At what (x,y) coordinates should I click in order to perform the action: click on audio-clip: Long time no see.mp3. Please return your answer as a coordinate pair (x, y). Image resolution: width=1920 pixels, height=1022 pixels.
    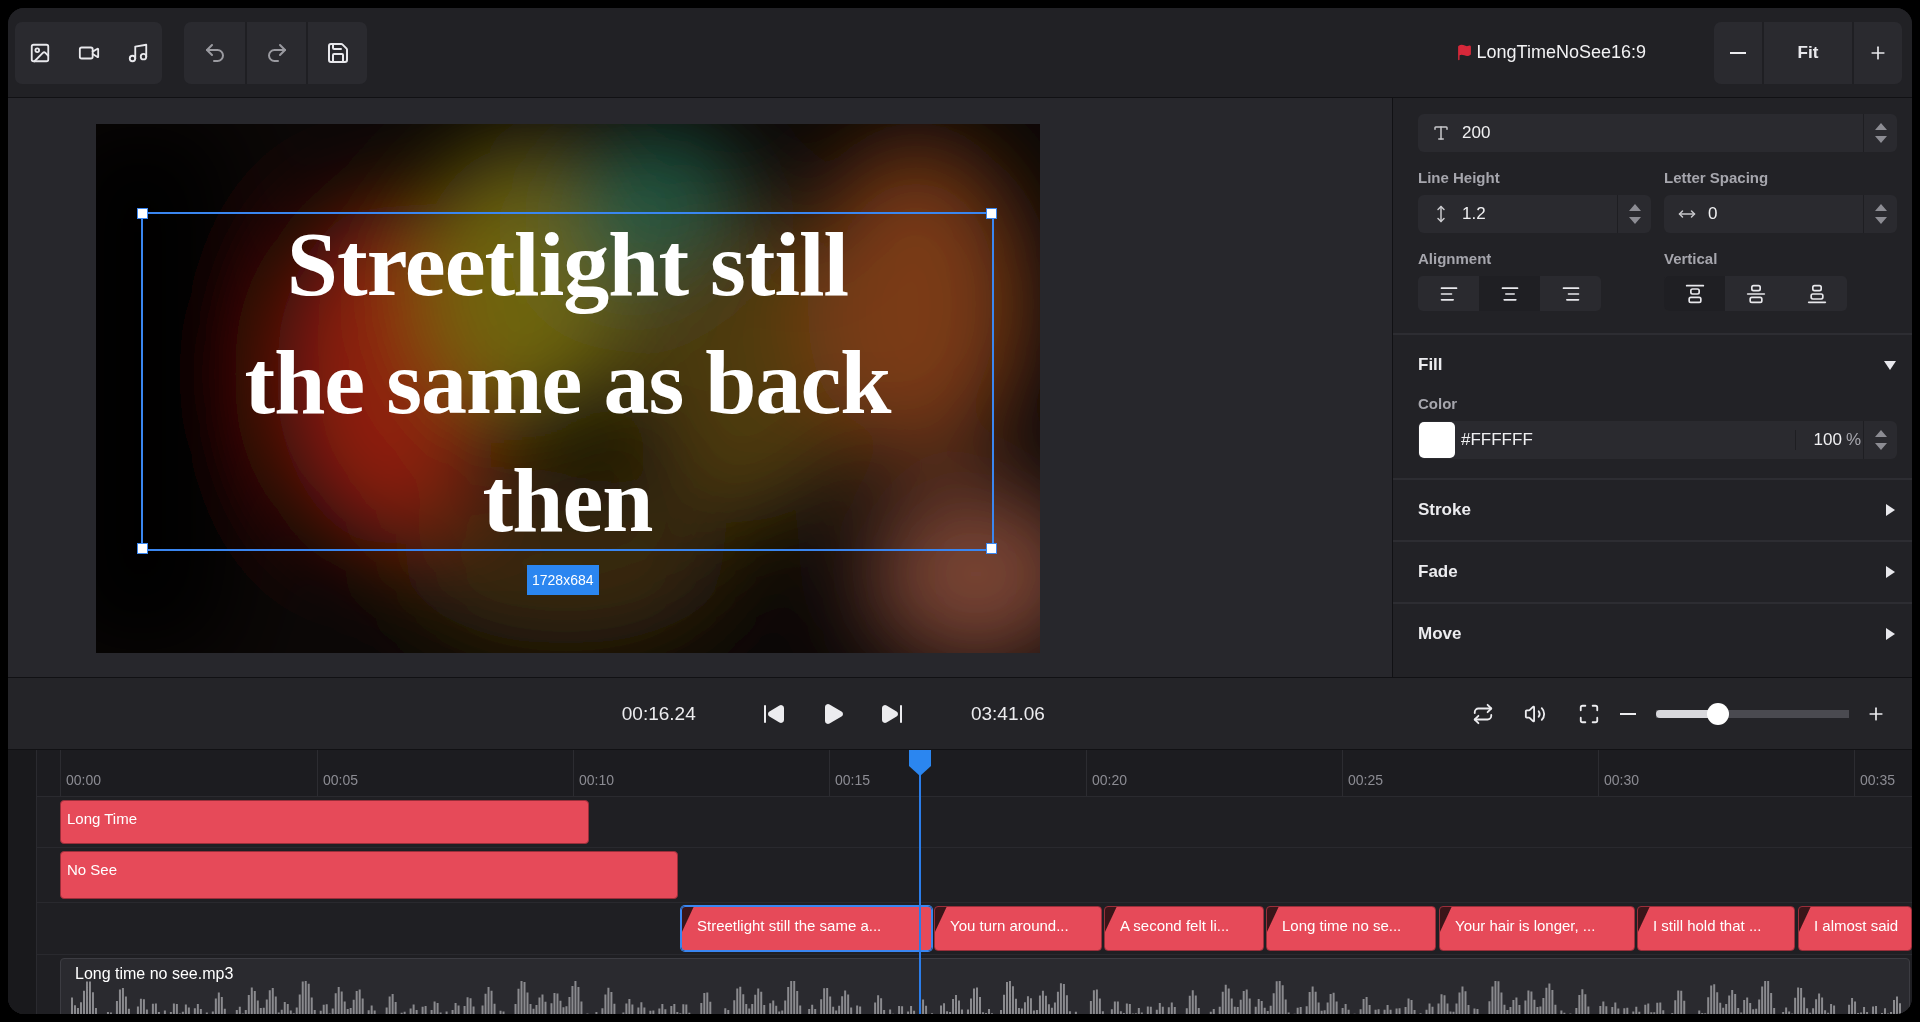
    Looking at the image, I should click on (985, 986).